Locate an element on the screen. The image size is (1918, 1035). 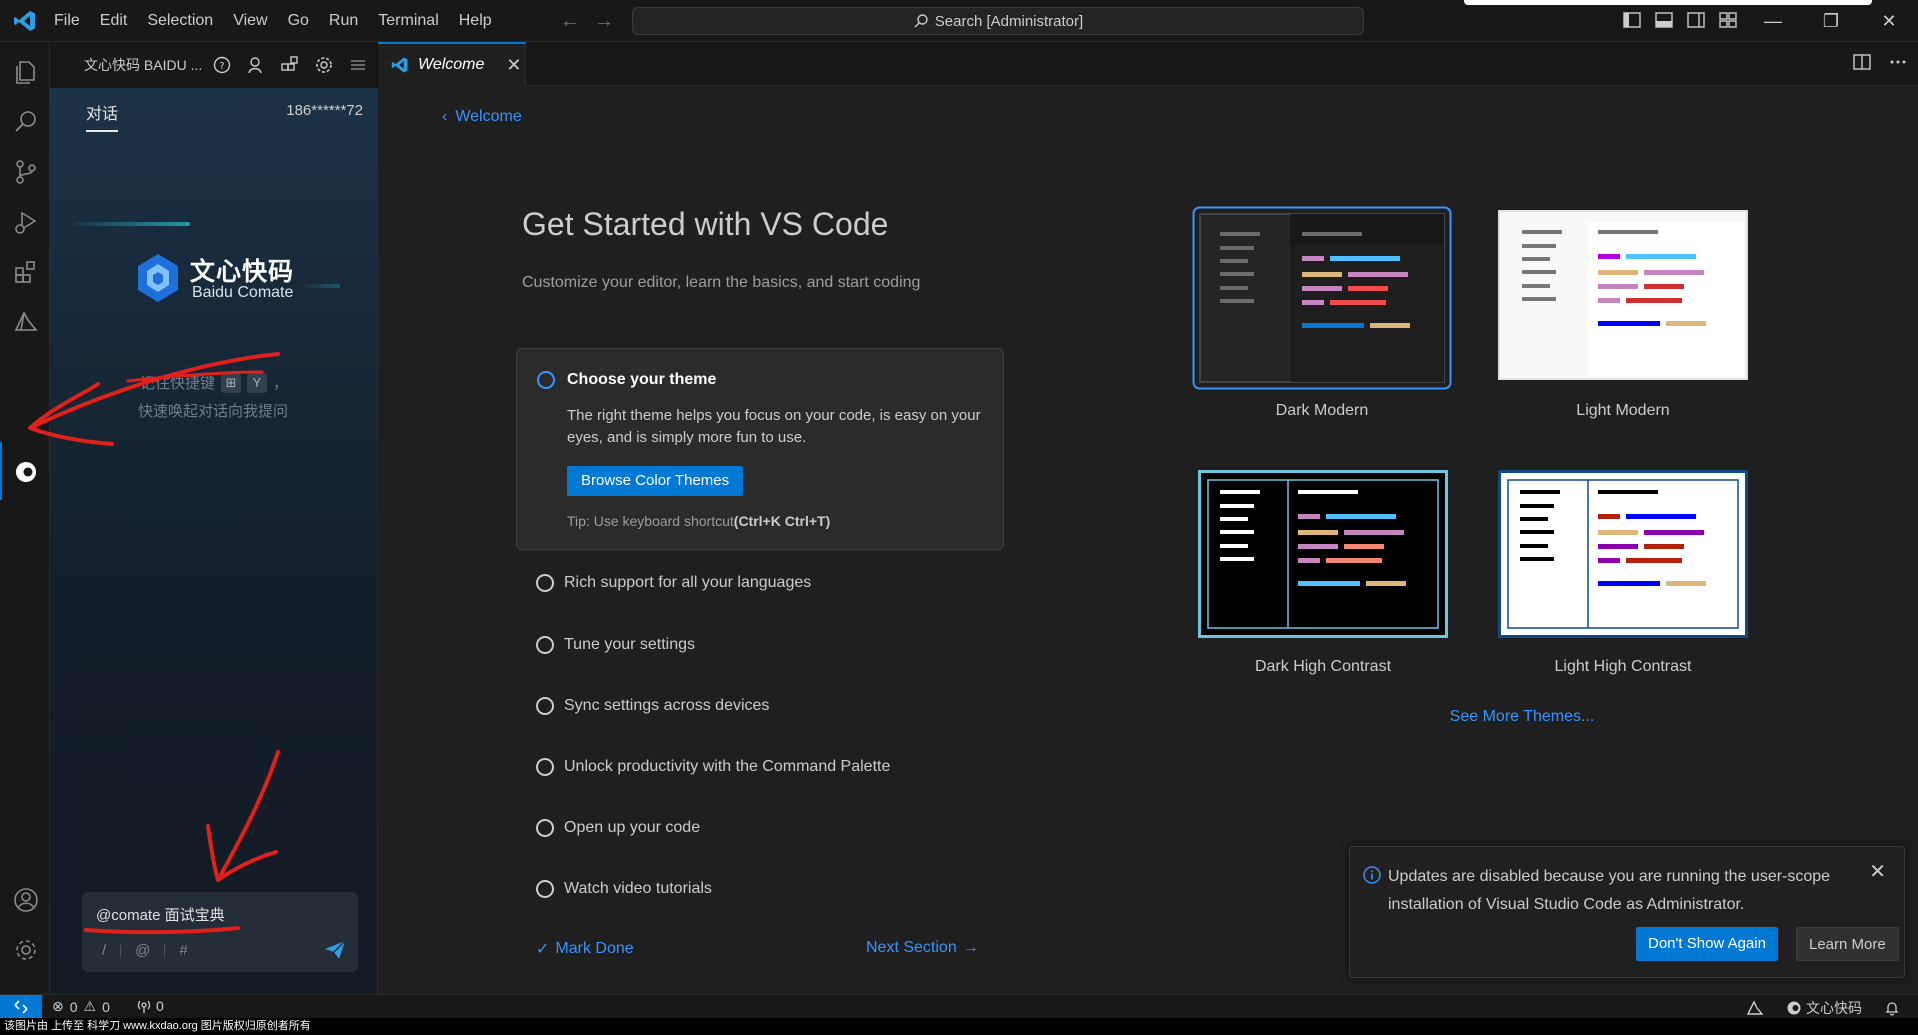
error-icon: ⊗ is located at coordinates (58, 1006).